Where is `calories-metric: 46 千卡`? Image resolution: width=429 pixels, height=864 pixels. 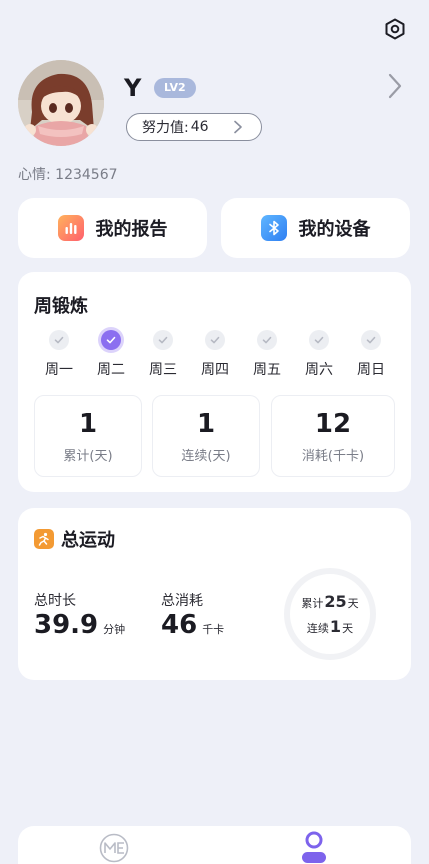
calories-metric: 46 千卡 is located at coordinates (192, 625).